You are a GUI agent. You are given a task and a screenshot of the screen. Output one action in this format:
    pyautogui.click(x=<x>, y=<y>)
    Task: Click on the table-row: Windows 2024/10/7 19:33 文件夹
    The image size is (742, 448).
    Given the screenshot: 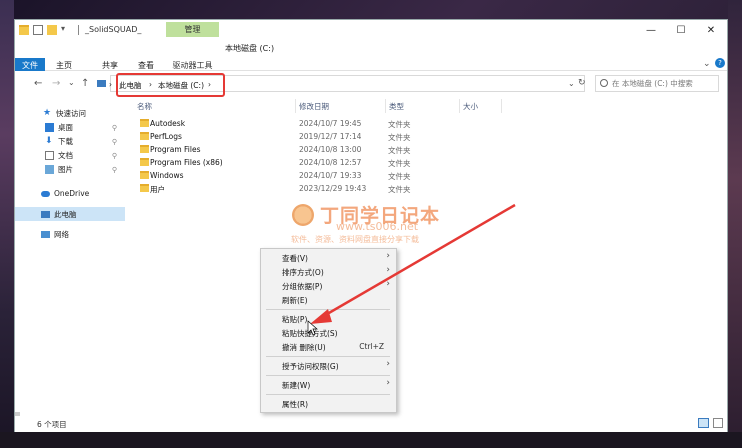 What is the action you would take?
    pyautogui.click(x=307, y=175)
    